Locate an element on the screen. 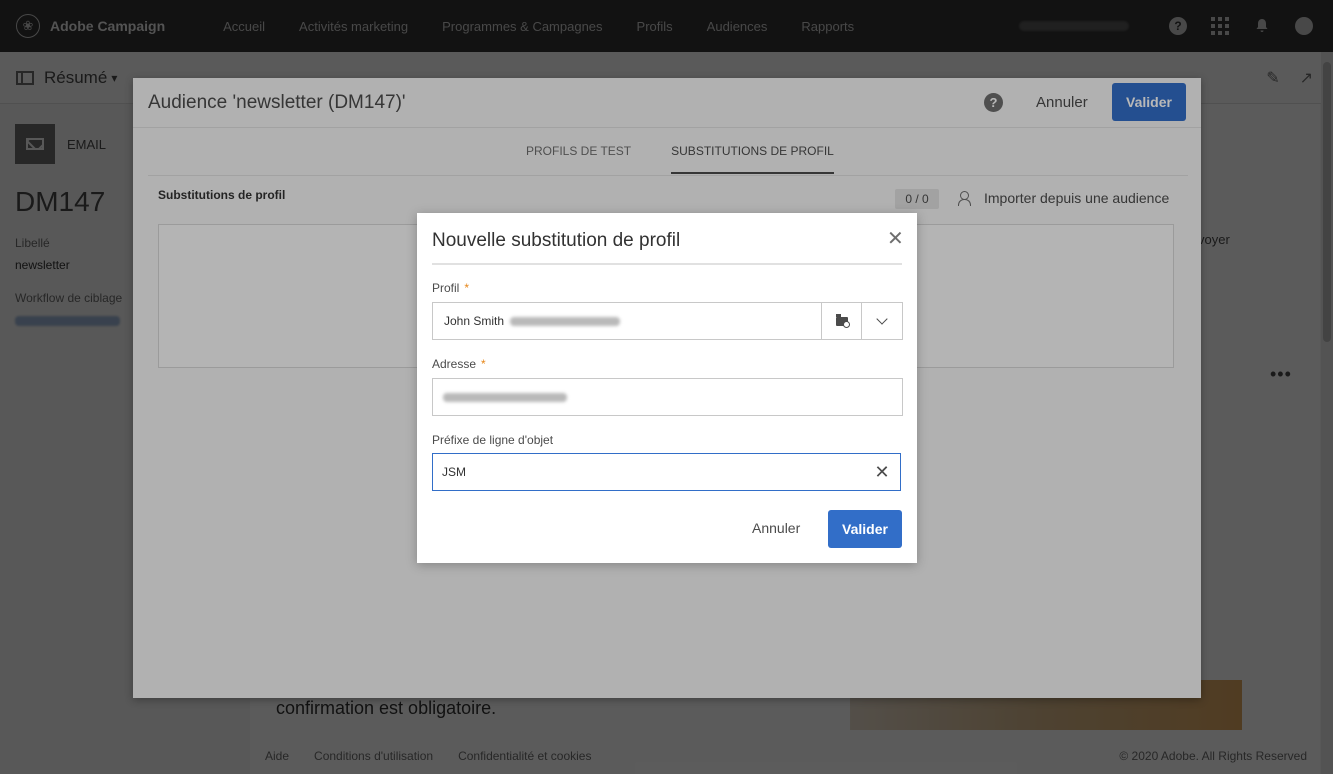 Image resolution: width=1333 pixels, height=774 pixels. profile-picker-button is located at coordinates (841, 321).